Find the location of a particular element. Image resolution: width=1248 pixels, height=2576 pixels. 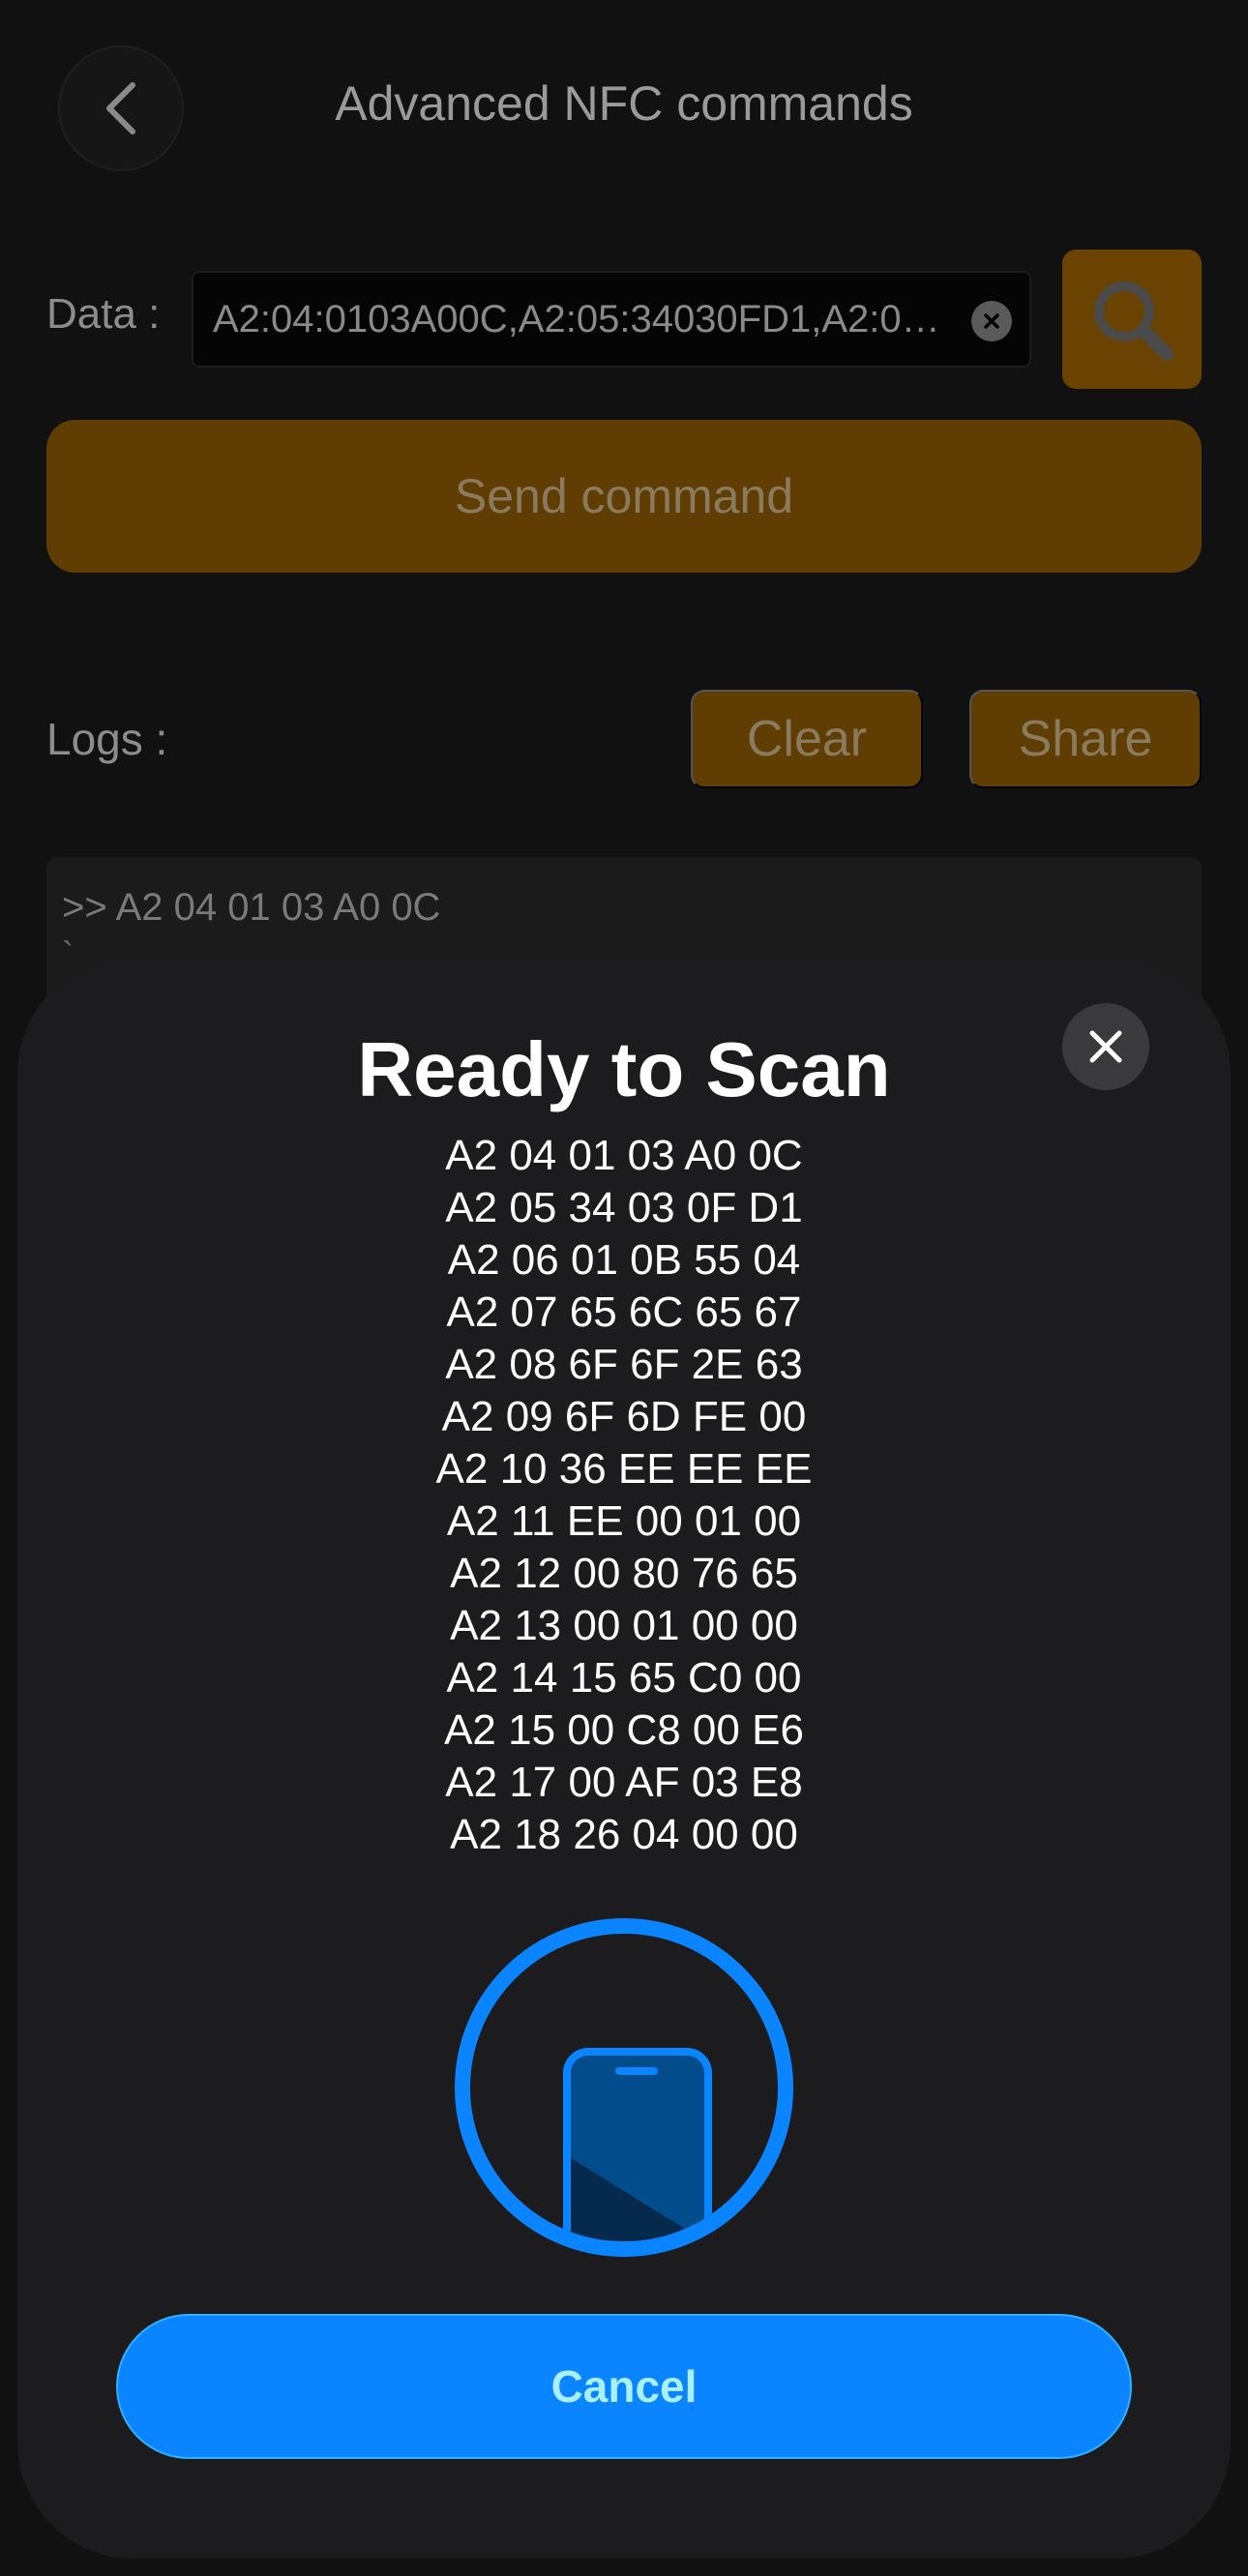

send-command-button: Send command is located at coordinates (624, 496).